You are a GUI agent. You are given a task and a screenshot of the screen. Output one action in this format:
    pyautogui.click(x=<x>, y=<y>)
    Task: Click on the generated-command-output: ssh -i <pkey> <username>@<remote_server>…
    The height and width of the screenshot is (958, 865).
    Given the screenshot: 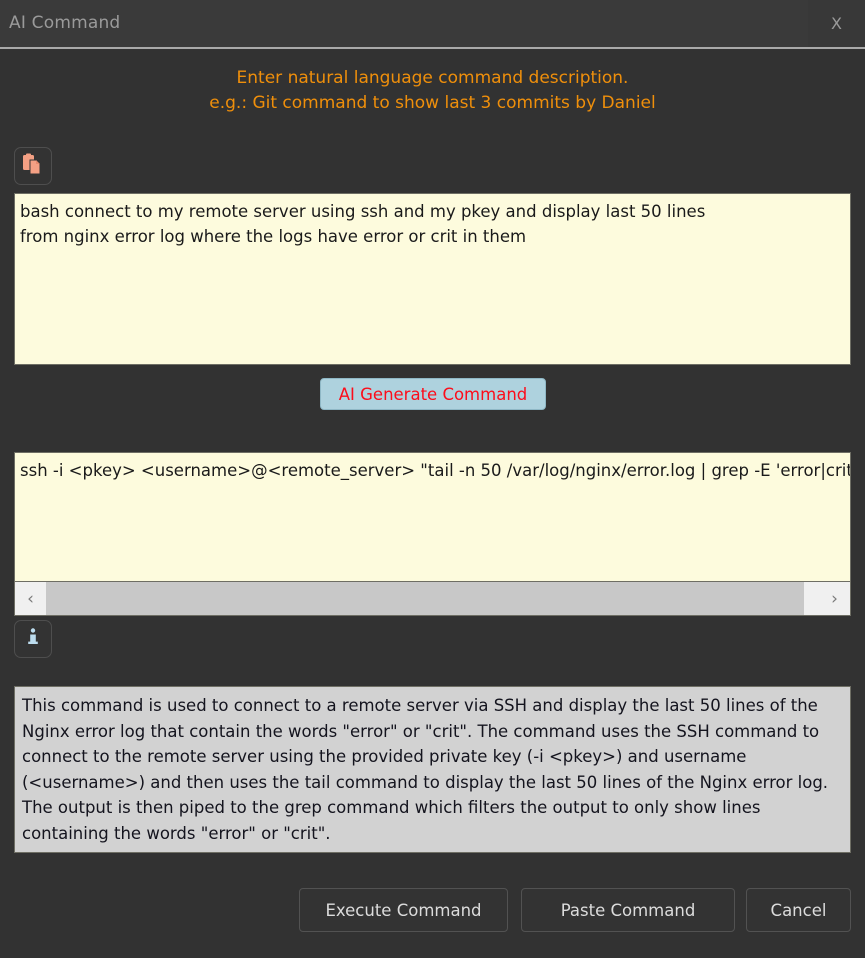 What is the action you would take?
    pyautogui.click(x=432, y=517)
    